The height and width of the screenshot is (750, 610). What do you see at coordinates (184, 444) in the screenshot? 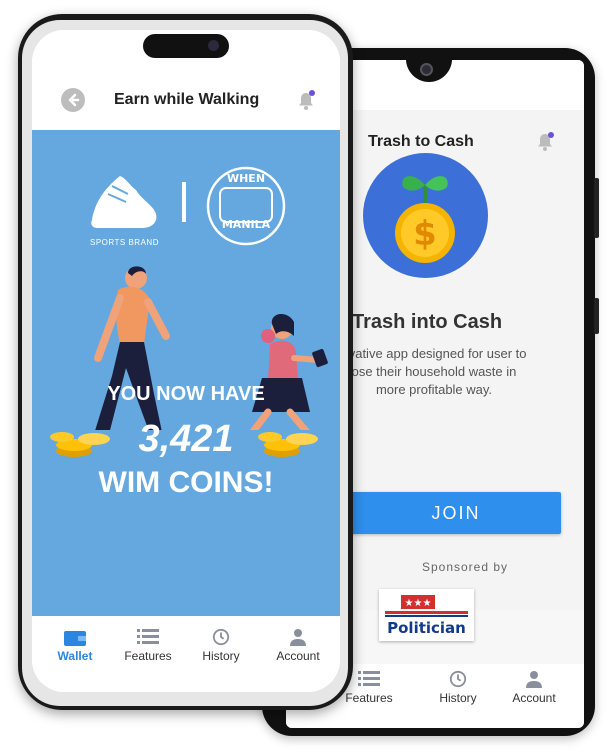
I see `gold-coins-icon` at bounding box center [184, 444].